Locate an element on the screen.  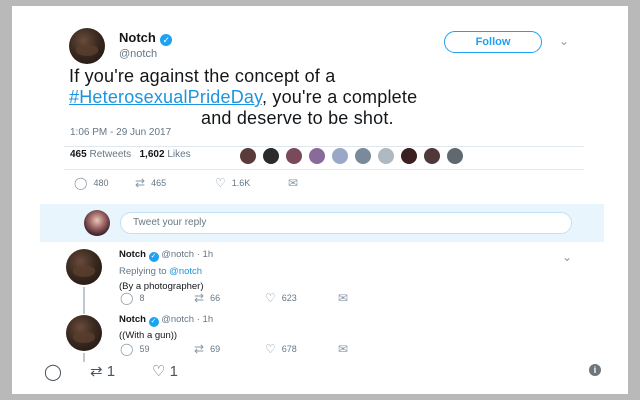
reply-count: 8 is located at coordinates (142, 298).